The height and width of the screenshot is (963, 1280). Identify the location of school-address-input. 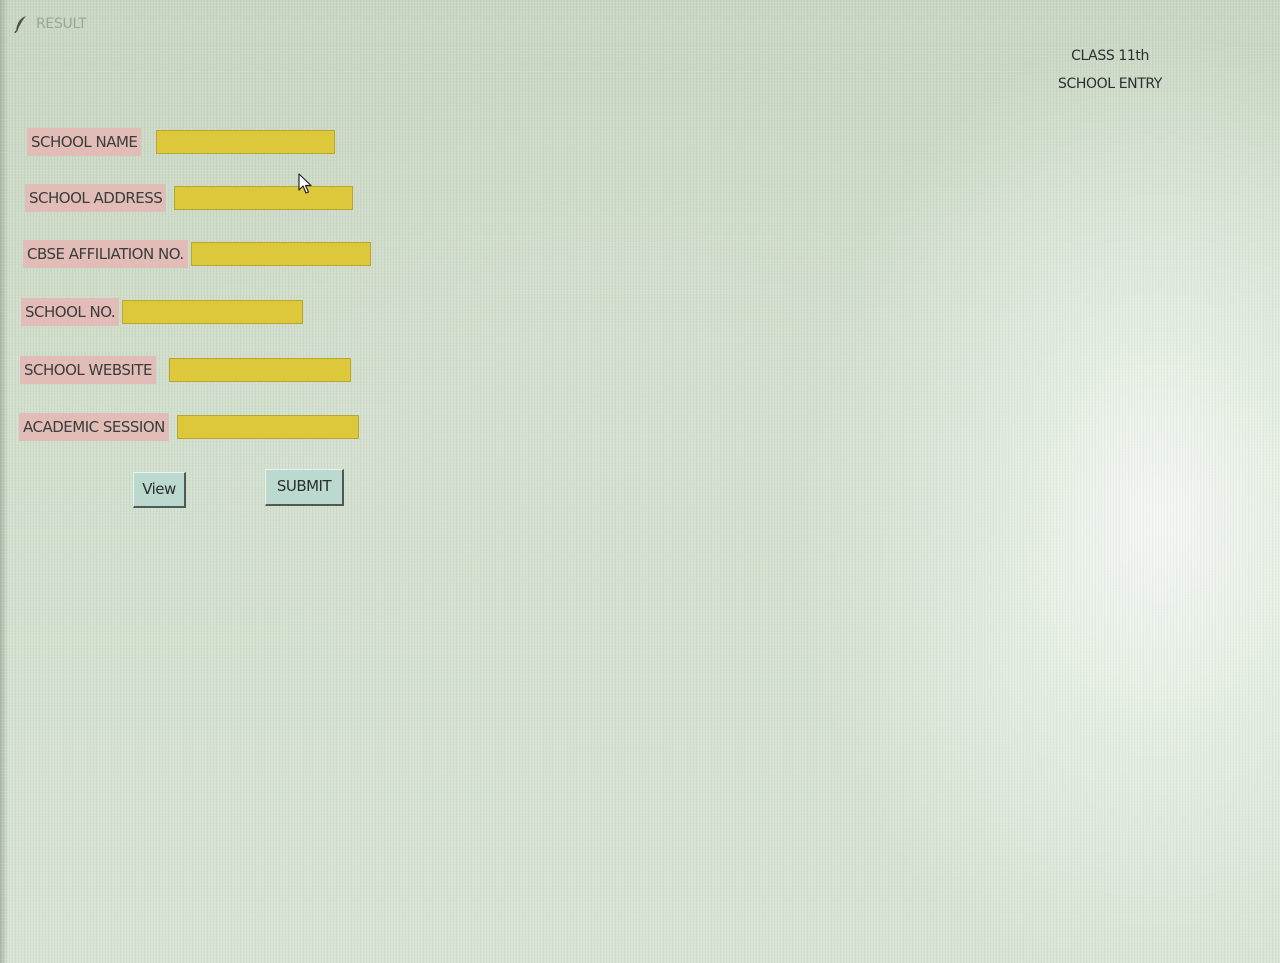
(264, 198).